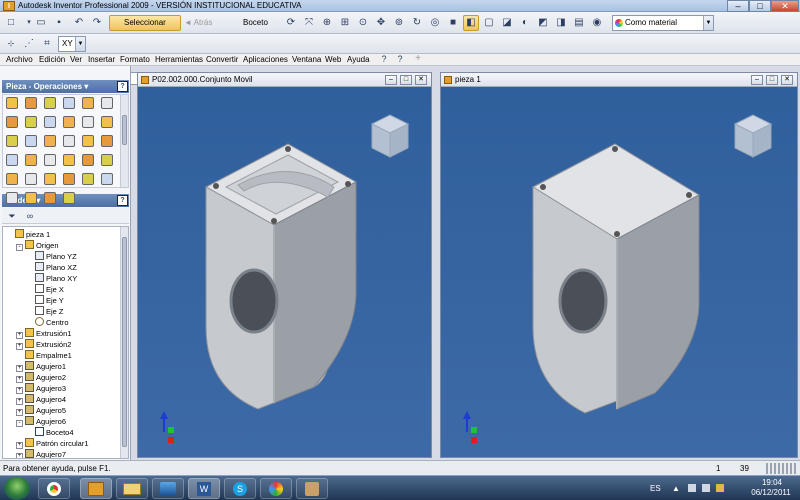 The width and height of the screenshot is (800, 500). I want to click on filter-icon: ⏷, so click(12, 216).